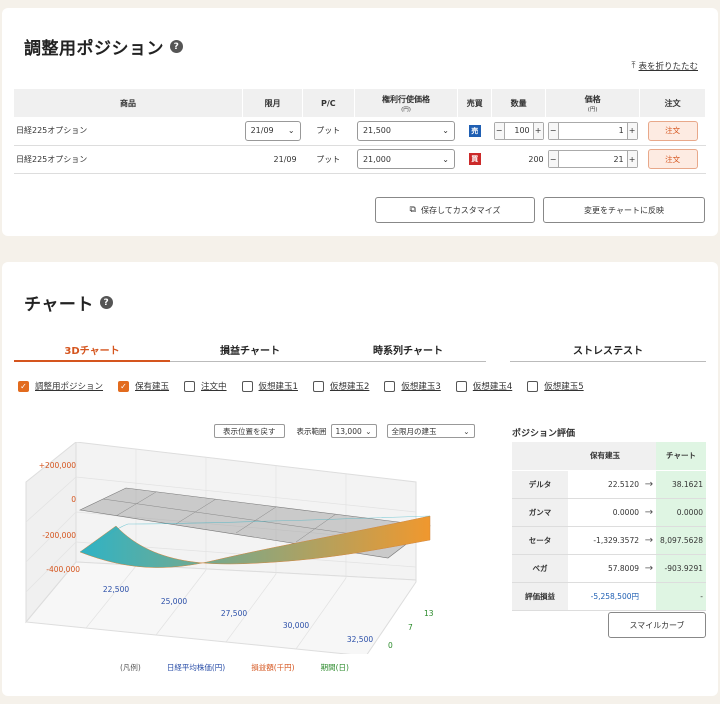  What do you see at coordinates (633, 66) in the screenshot?
I see `collapse-arrow-icon: ⤒` at bounding box center [633, 66].